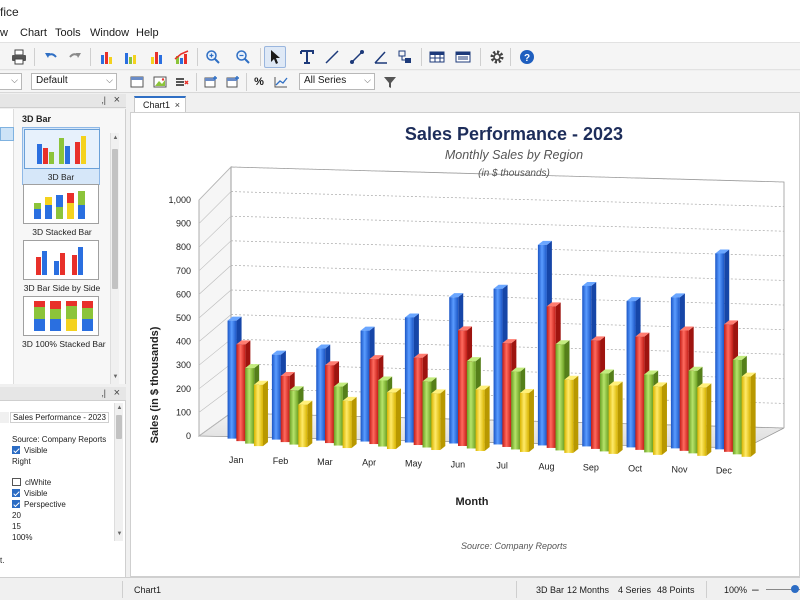  I want to click on prop-zoom-value: 100%, so click(22, 537).